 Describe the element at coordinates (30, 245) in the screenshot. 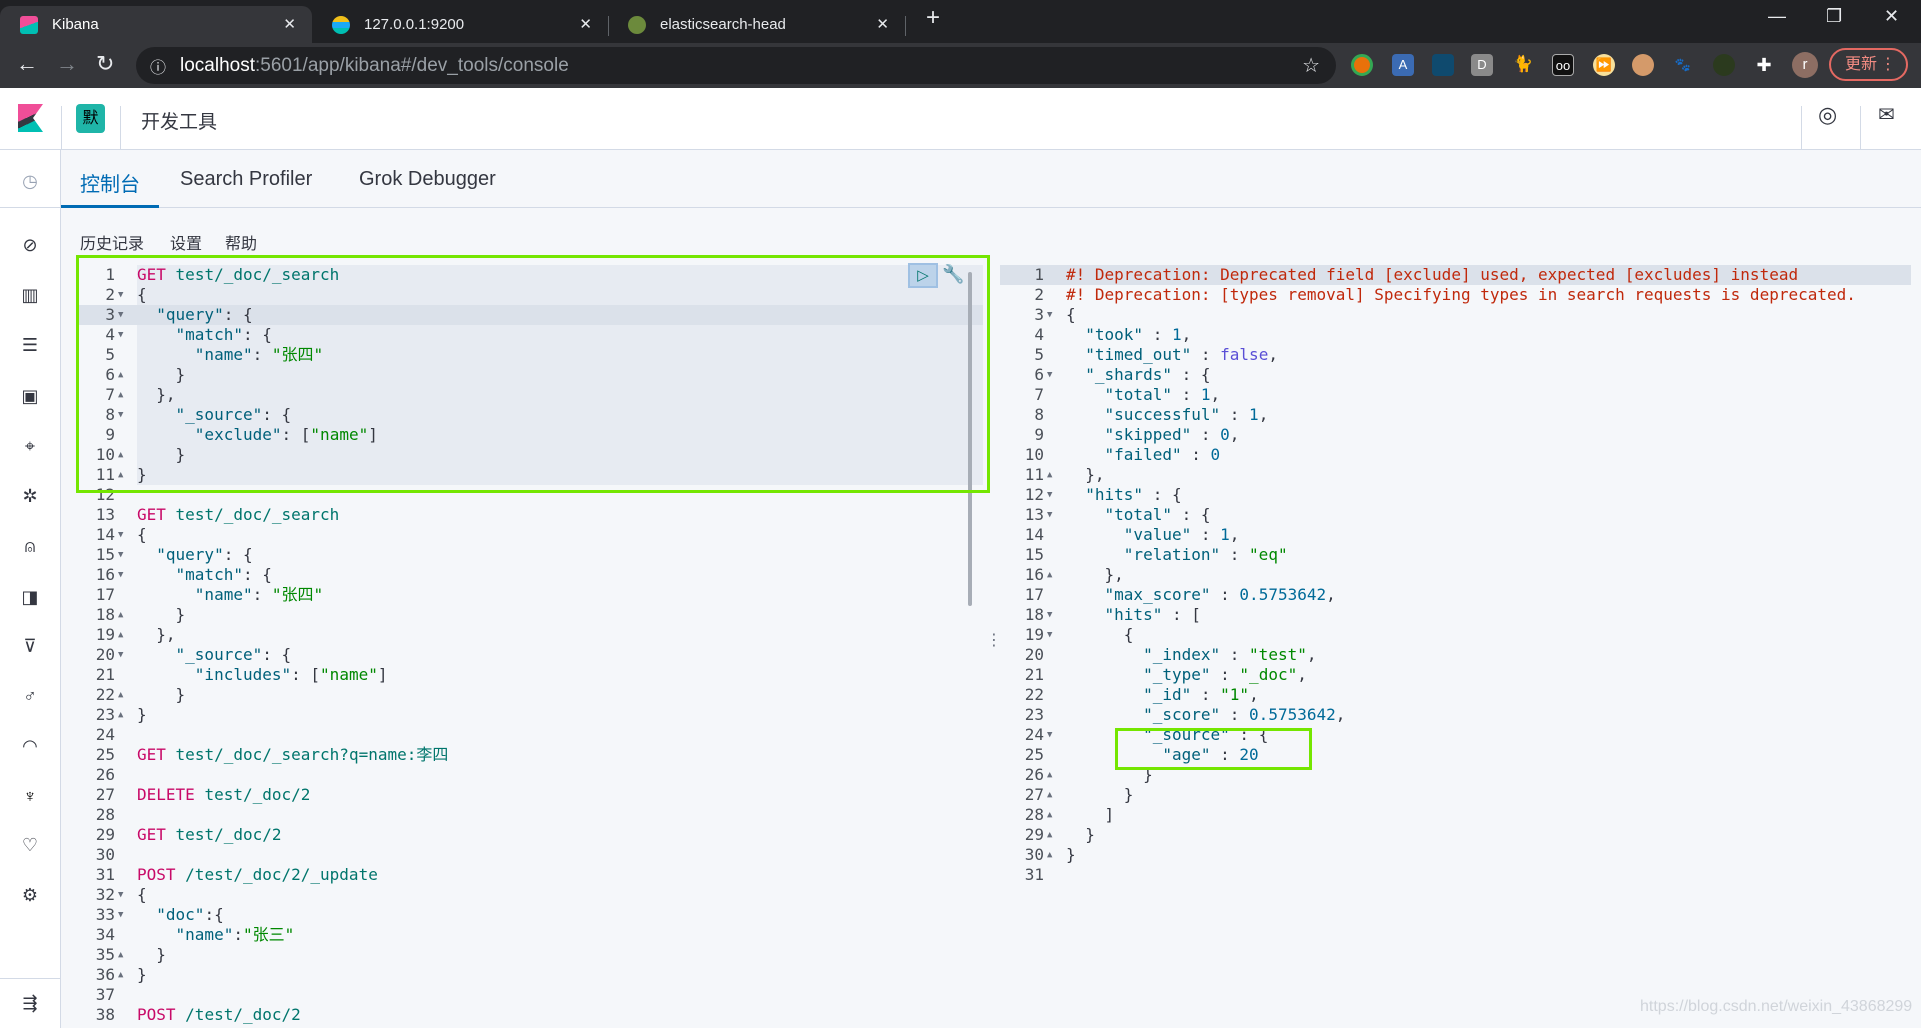

I see `discover-compass-icon: ⊘` at that location.